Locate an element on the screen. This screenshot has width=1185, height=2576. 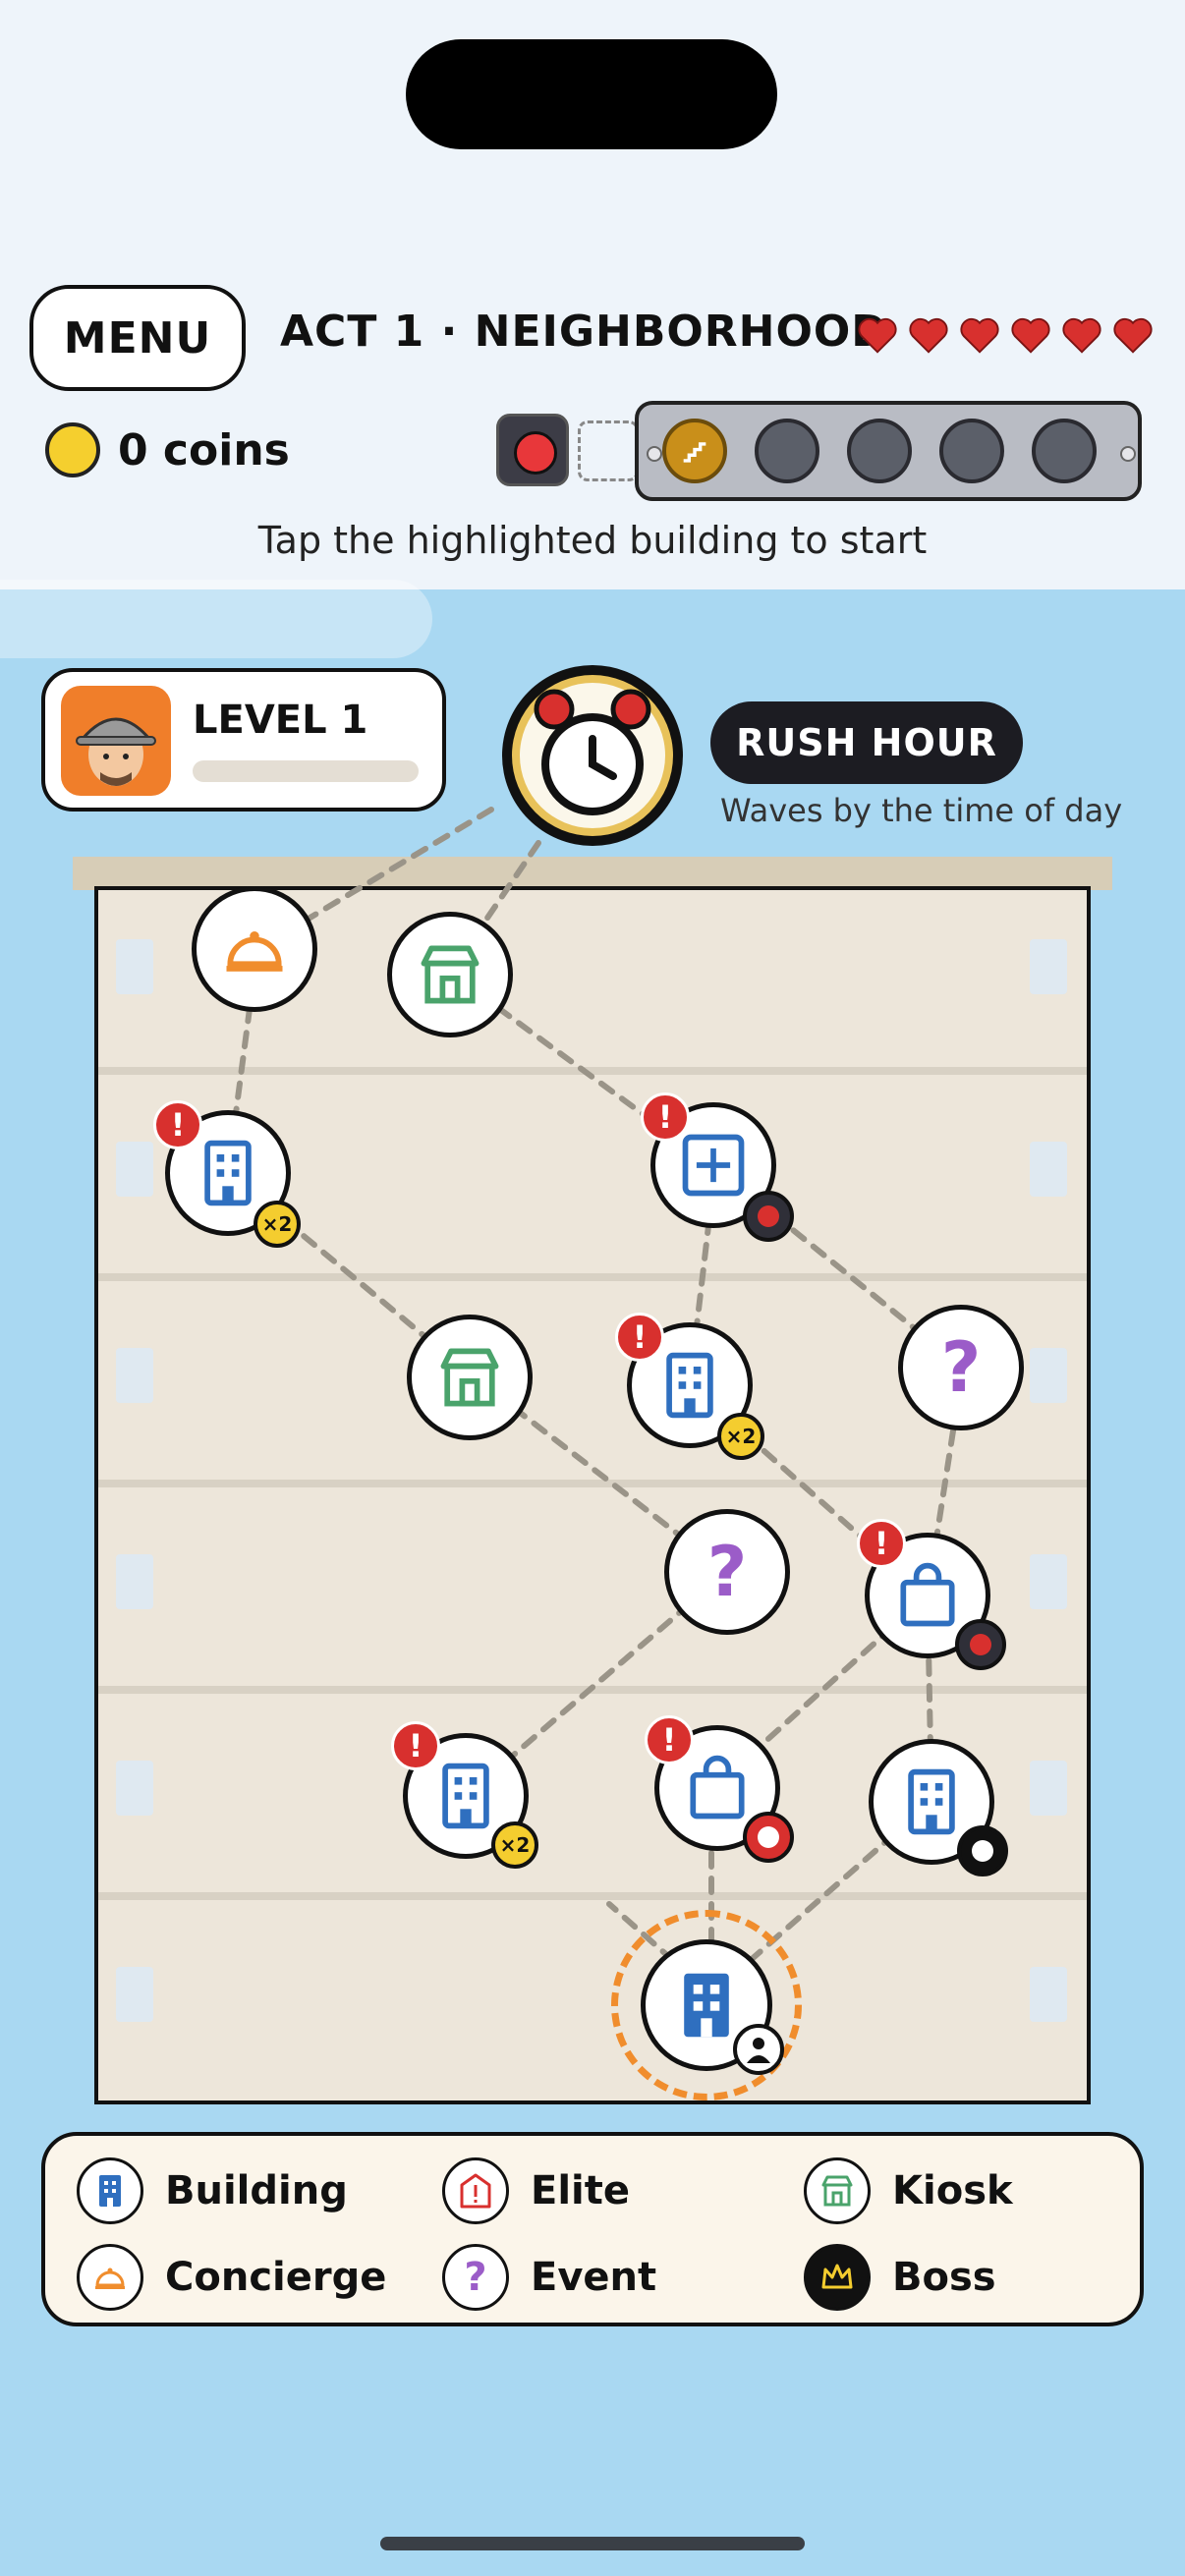
player-marker-icon is located at coordinates (759, 2049).